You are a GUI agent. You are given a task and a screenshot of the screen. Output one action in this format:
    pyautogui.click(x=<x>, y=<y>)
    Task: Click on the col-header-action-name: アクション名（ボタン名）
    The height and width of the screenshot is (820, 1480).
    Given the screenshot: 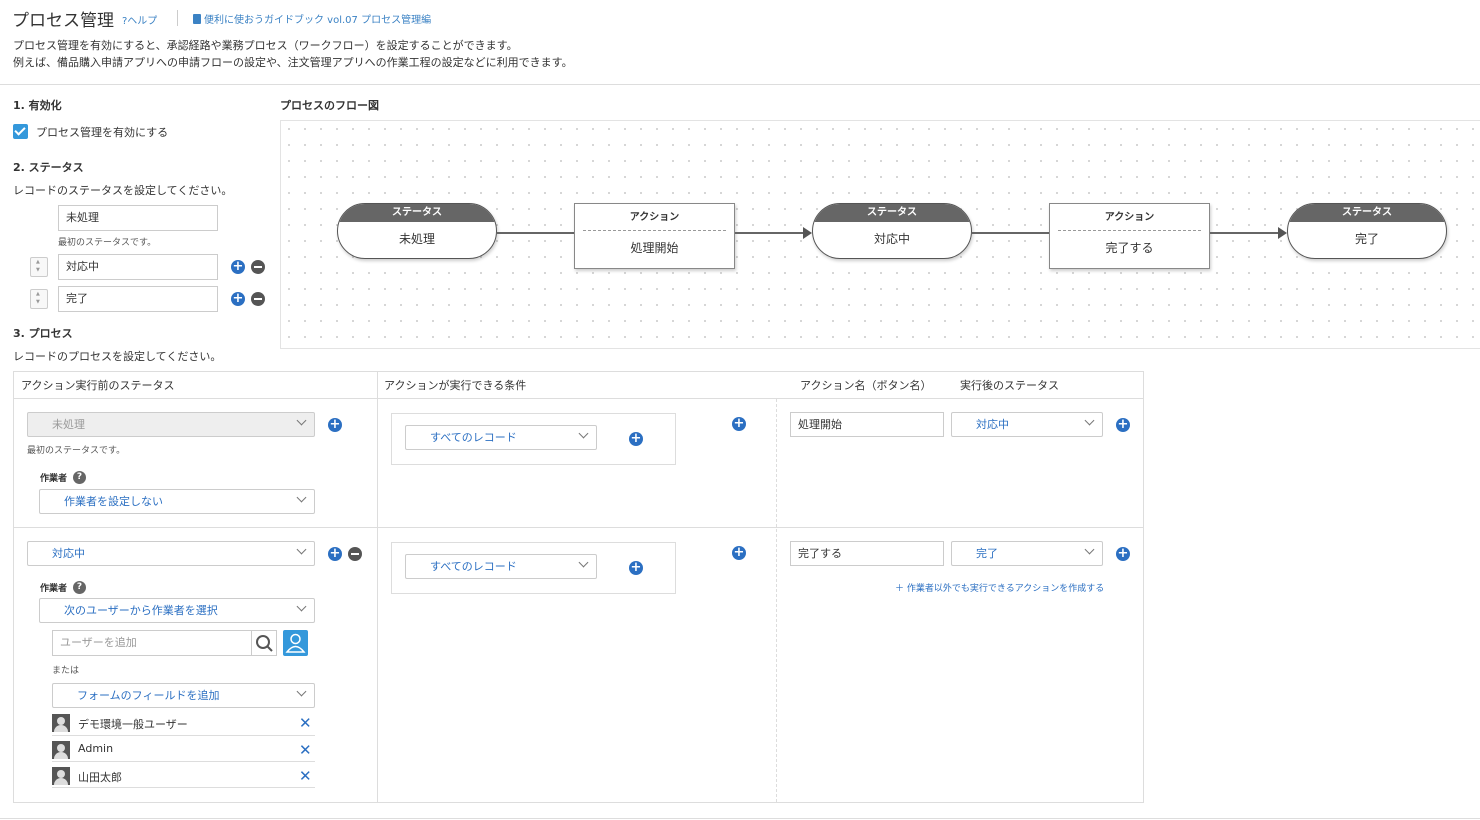 What is the action you would take?
    pyautogui.click(x=866, y=385)
    